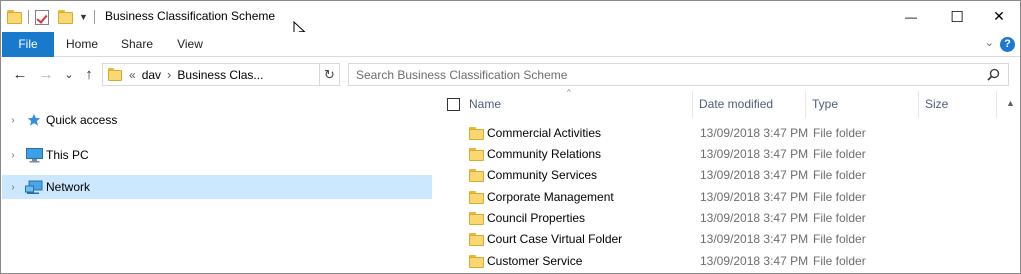 Image resolution: width=1021 pixels, height=274 pixels. What do you see at coordinates (137, 44) in the screenshot?
I see `tab-share: Share` at bounding box center [137, 44].